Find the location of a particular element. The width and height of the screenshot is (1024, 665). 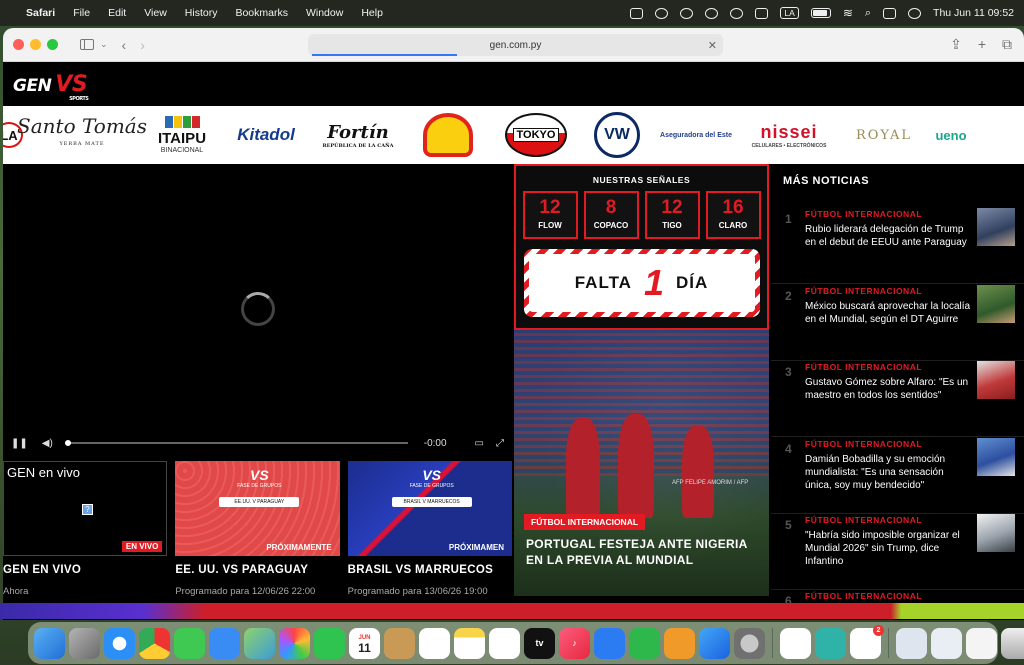

zoom-window-button is located at coordinates (52, 44).